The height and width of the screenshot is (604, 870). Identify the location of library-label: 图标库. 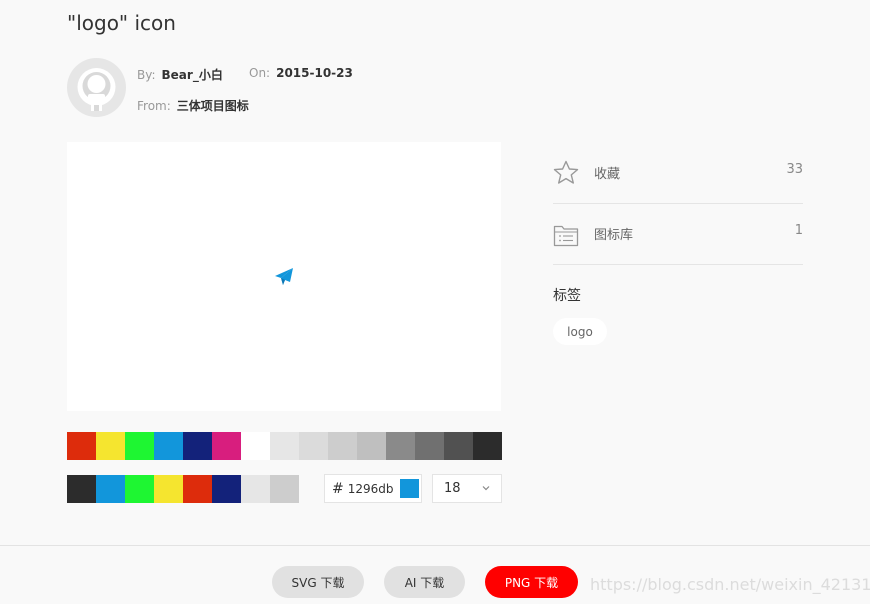
(614, 235).